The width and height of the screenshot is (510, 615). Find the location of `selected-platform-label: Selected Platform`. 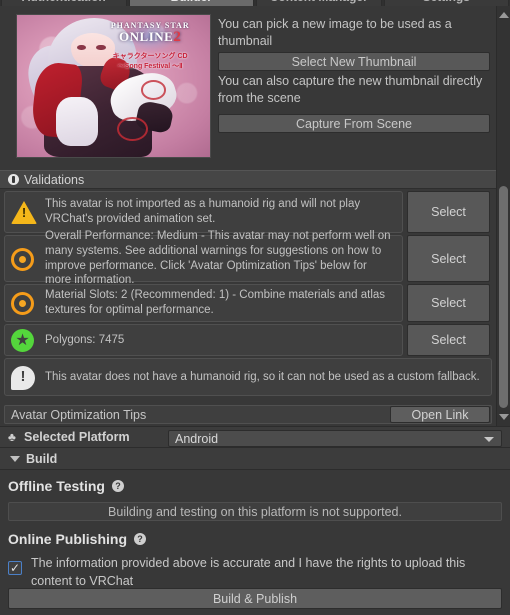

selected-platform-label: Selected Platform is located at coordinates (77, 437).